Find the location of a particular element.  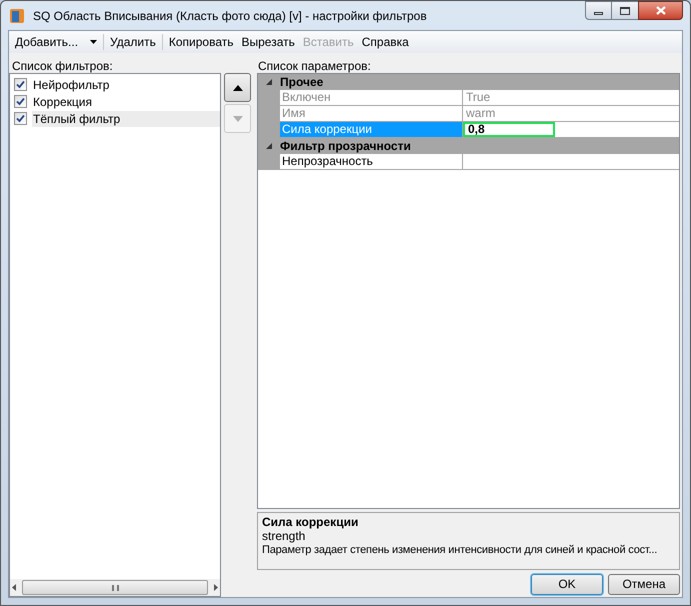

toolbar-button: Вырезать is located at coordinates (268, 42).